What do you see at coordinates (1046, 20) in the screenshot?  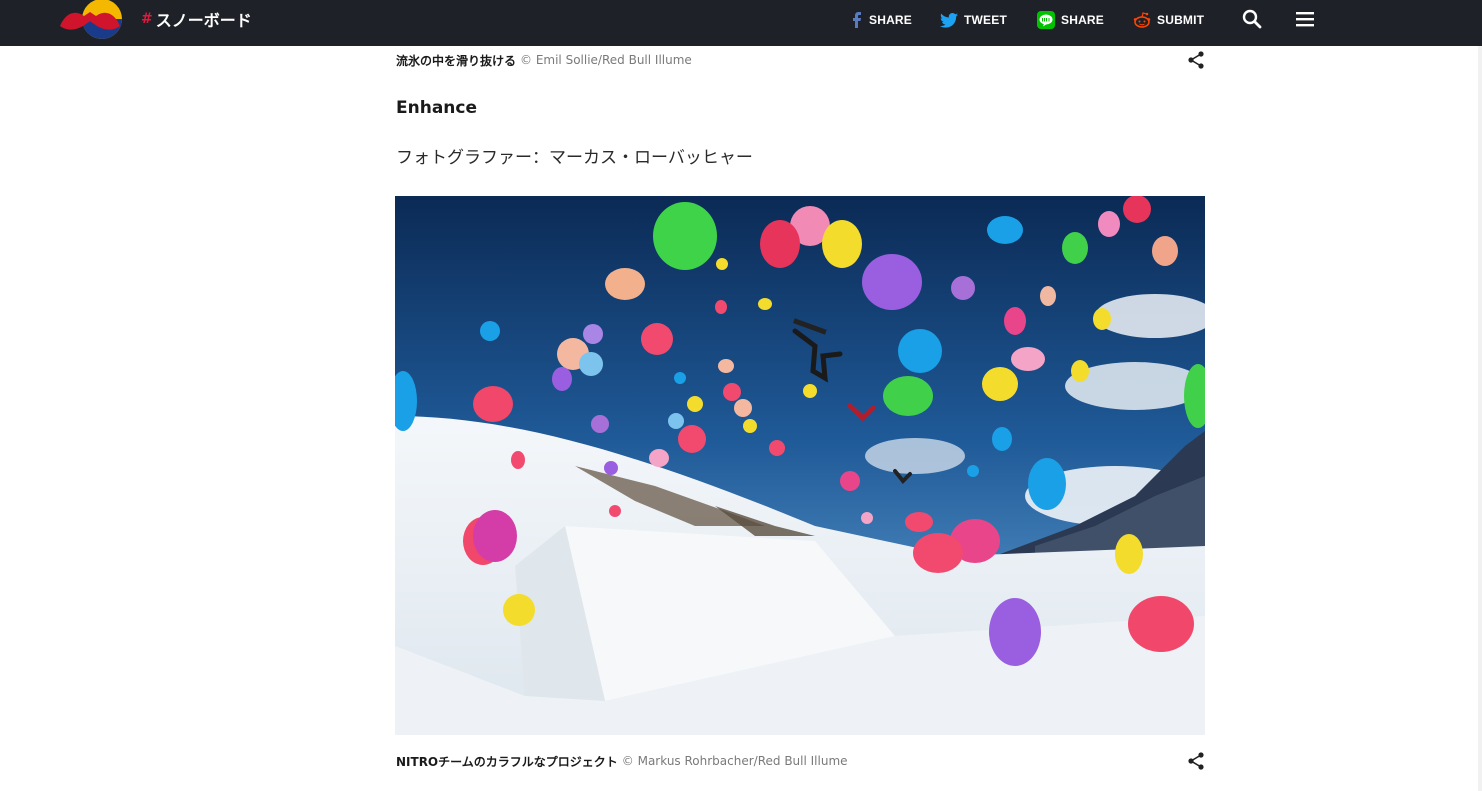 I see `line-icon` at bounding box center [1046, 20].